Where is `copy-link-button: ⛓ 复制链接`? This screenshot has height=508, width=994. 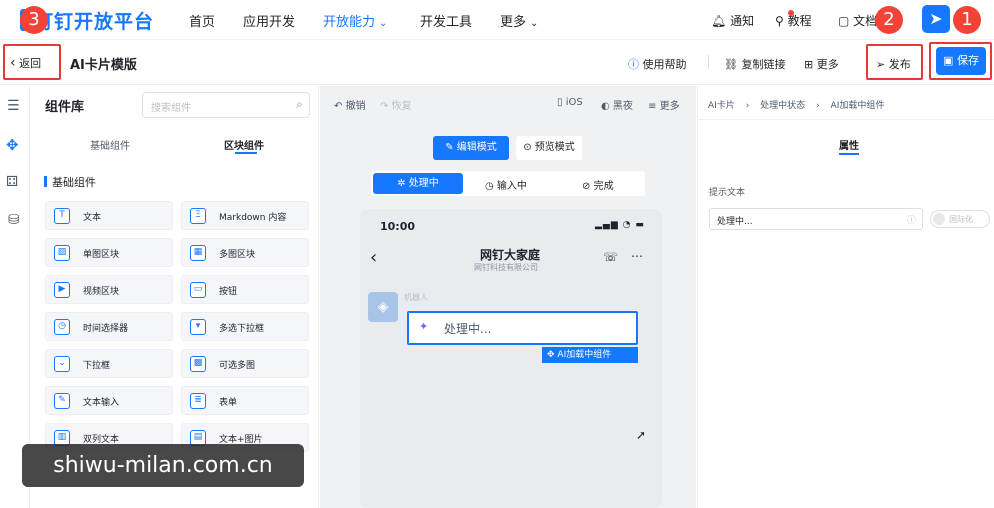 copy-link-button: ⛓ 复制链接 is located at coordinates (754, 64).